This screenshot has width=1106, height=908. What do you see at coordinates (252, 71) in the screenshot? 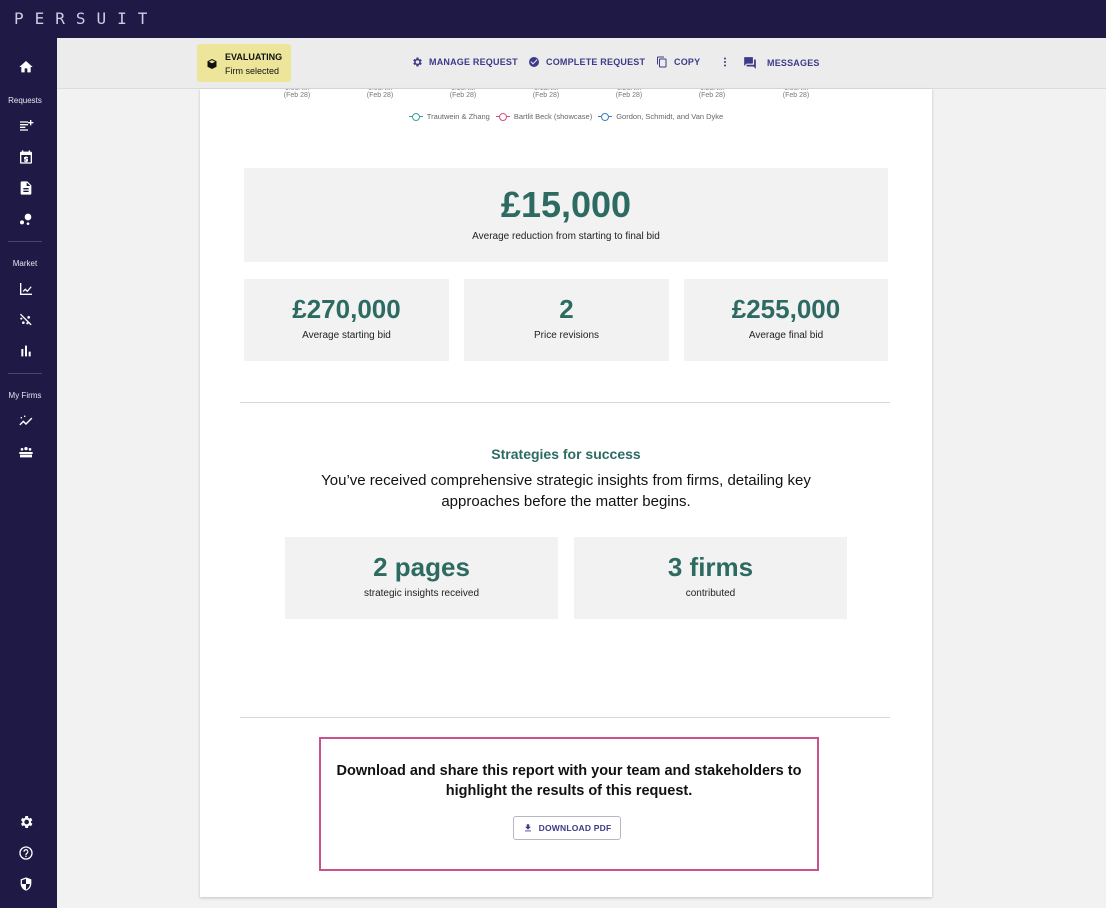
I see `status-subtitle: Firm selected` at bounding box center [252, 71].